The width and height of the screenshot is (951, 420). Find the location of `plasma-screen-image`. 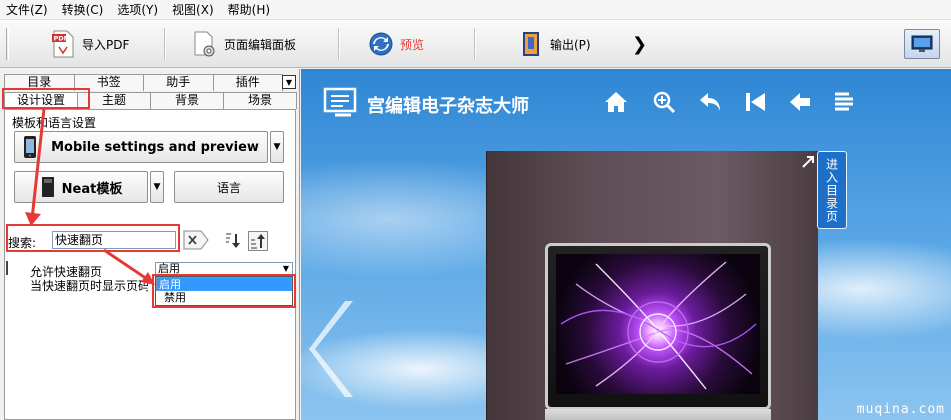

plasma-screen-image is located at coordinates (658, 324).